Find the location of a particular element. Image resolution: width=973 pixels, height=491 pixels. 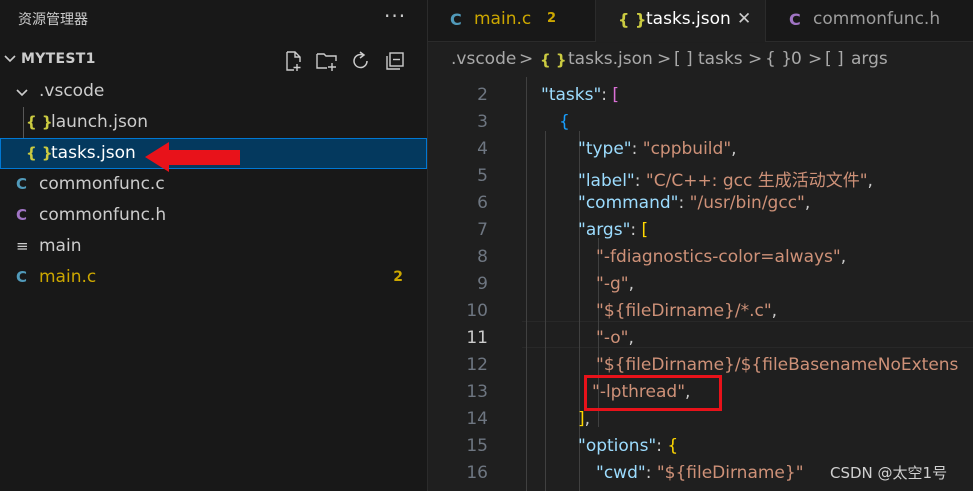

tree-item-launch-json: { } launch.json is located at coordinates (213, 122).